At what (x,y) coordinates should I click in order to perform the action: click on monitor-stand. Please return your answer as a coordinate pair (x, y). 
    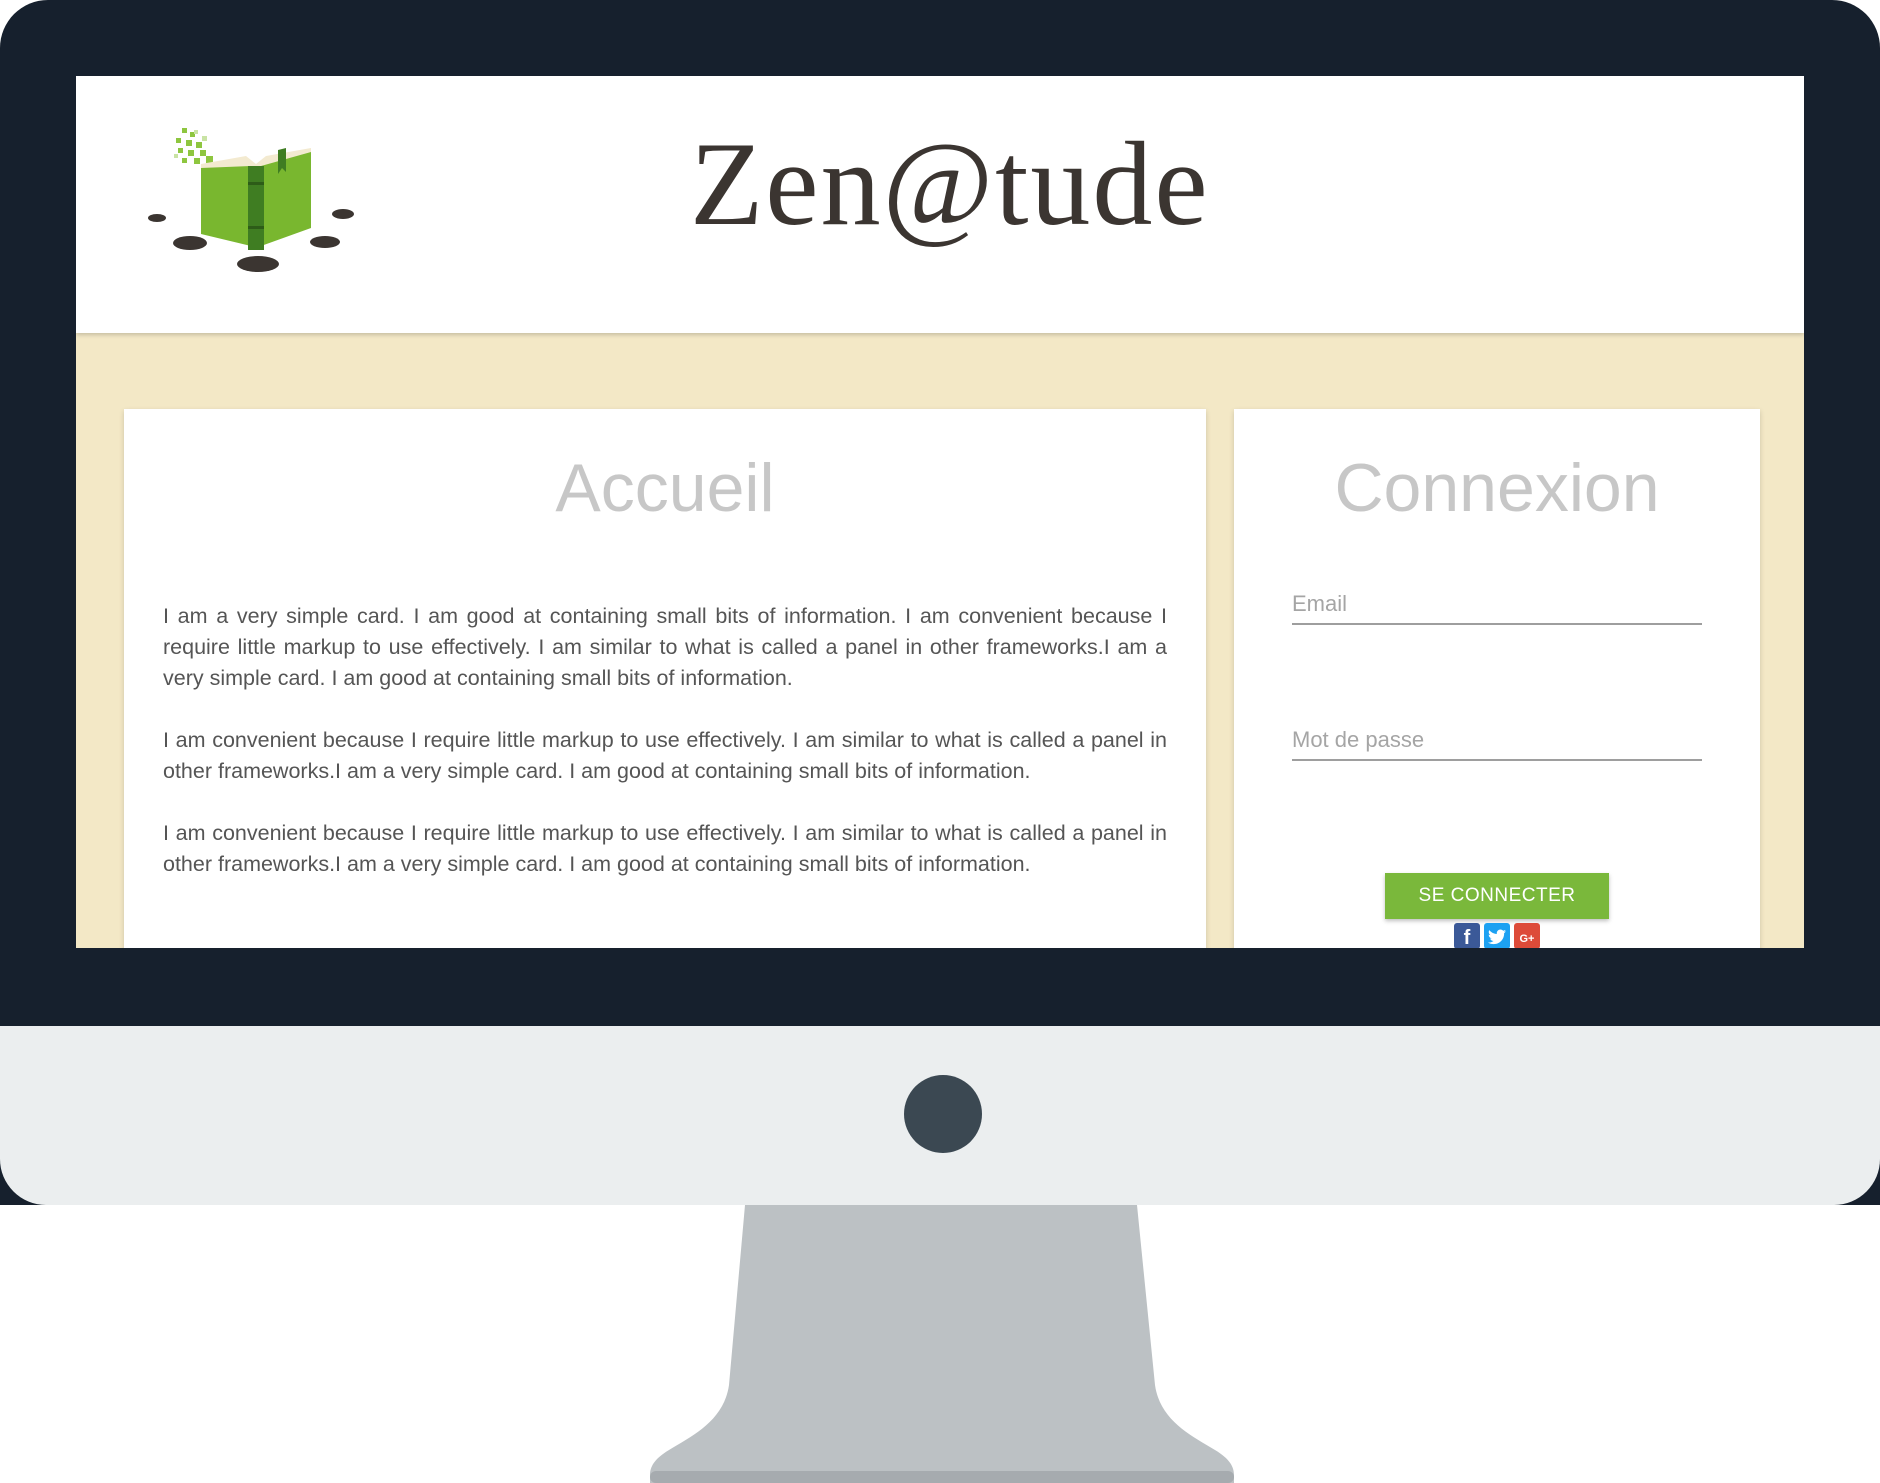
    Looking at the image, I should click on (942, 1344).